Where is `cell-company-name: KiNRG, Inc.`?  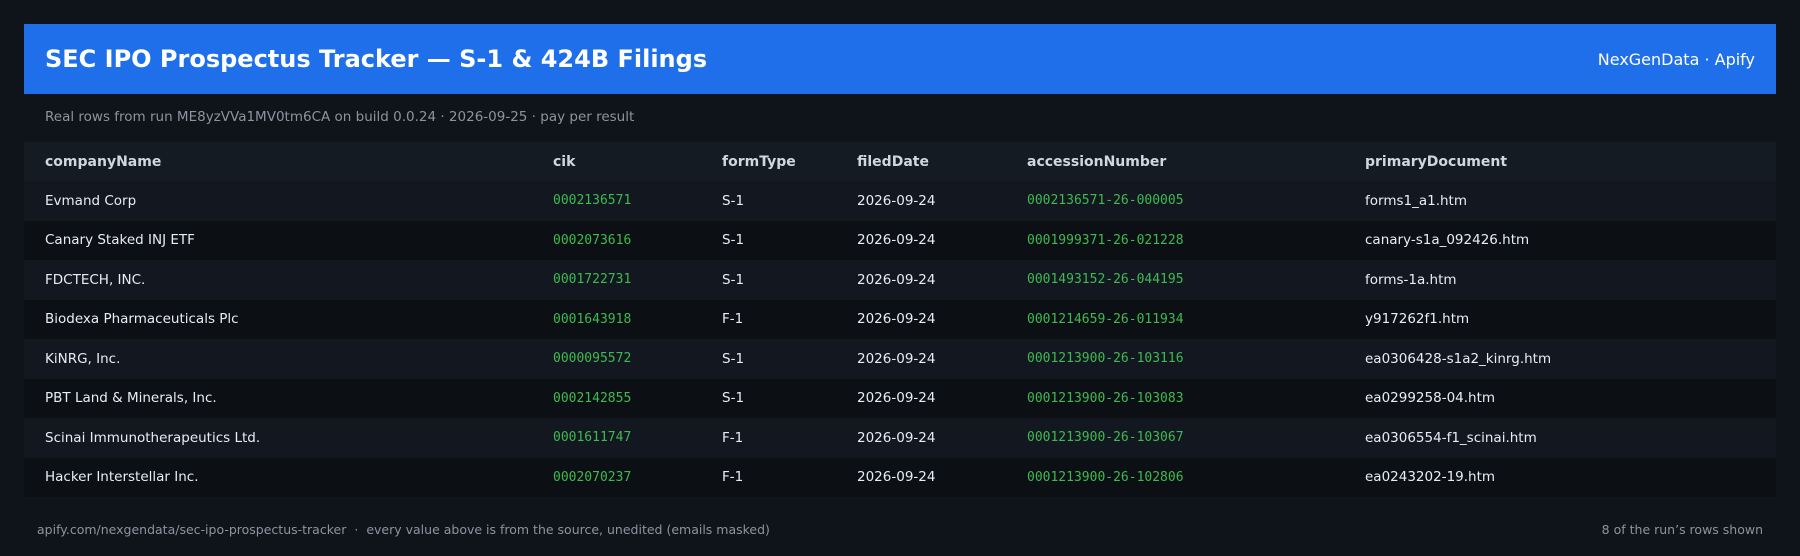
cell-company-name: KiNRG, Inc. is located at coordinates (83, 358).